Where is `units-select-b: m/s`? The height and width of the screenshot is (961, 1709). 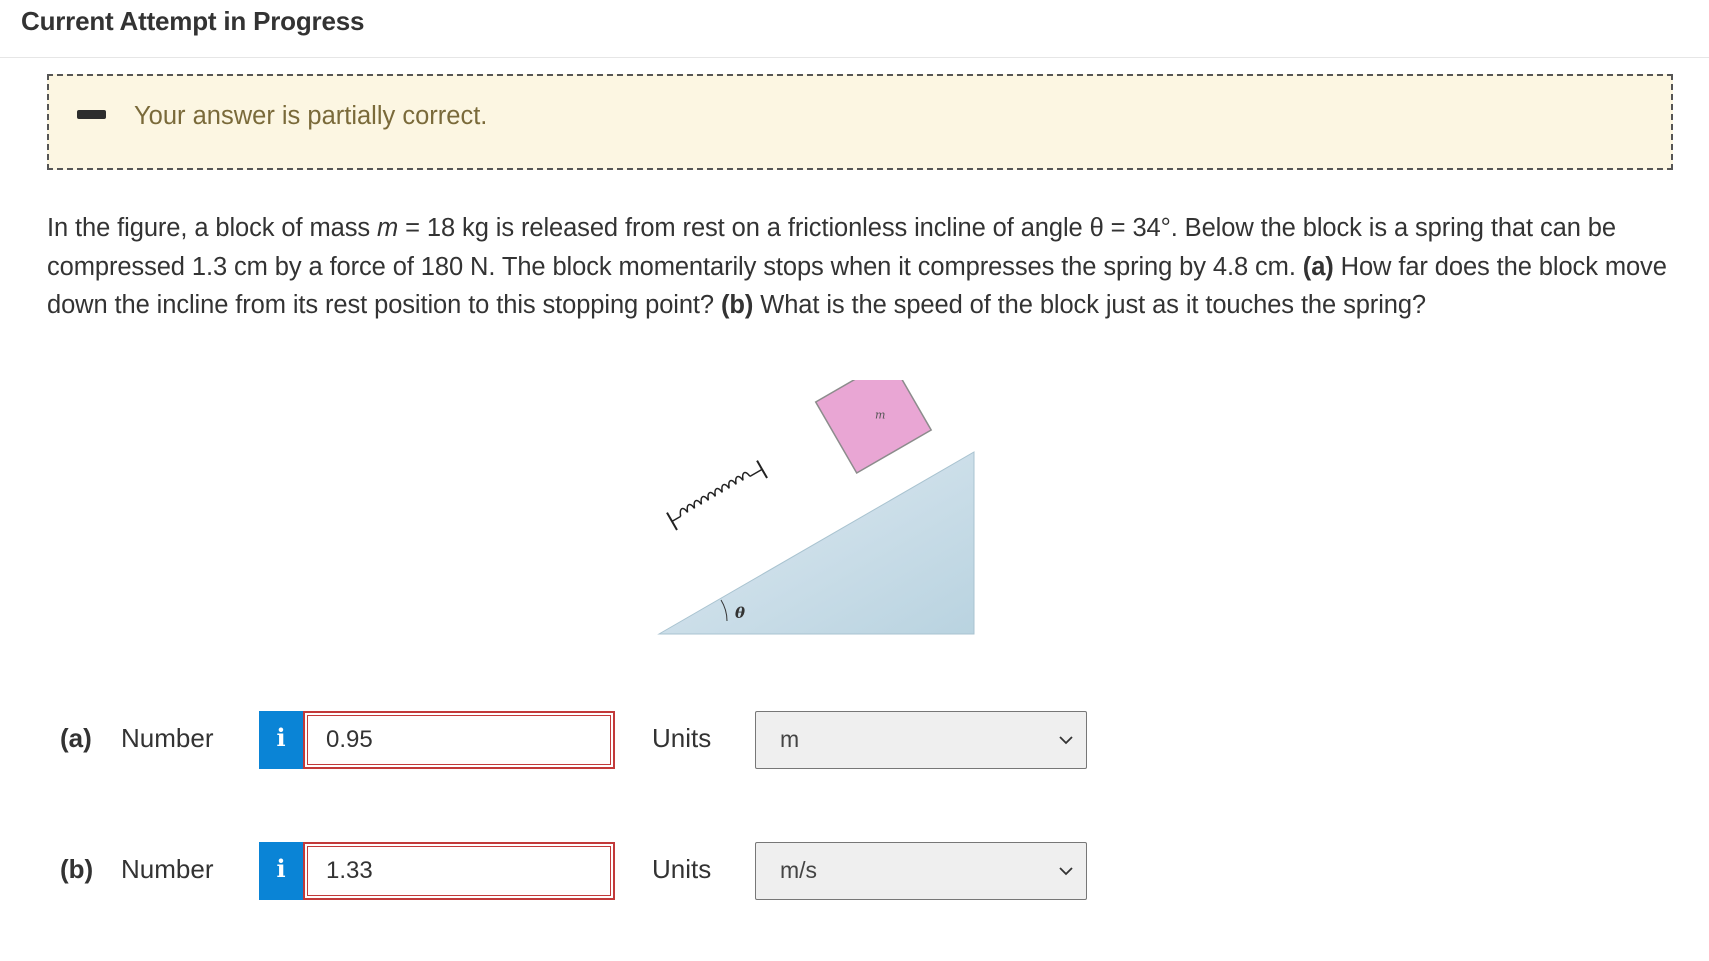
units-select-b: m/s is located at coordinates (921, 871).